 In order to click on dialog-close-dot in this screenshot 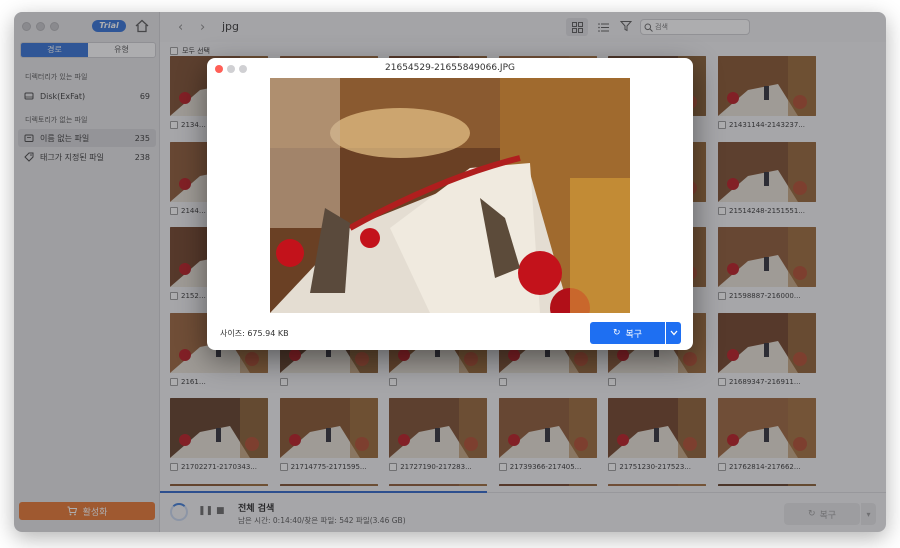, I will do `click(219, 69)`.